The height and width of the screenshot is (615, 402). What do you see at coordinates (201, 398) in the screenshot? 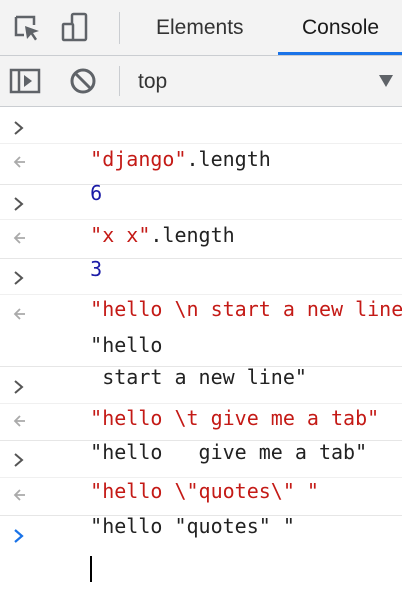
I see `console-input-row: "hello \t give me a tab"` at bounding box center [201, 398].